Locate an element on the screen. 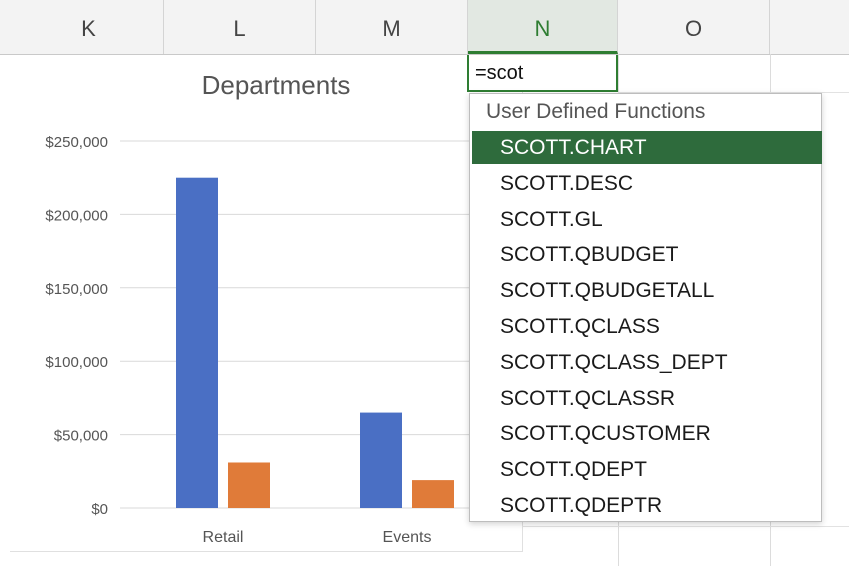 The height and width of the screenshot is (566, 849). column-header-row: K L M N O is located at coordinates (424, 27).